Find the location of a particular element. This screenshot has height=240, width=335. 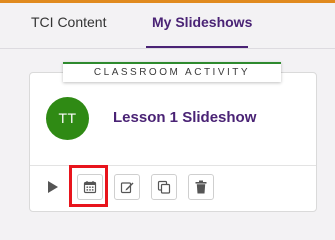

copy-icon is located at coordinates (164, 187).